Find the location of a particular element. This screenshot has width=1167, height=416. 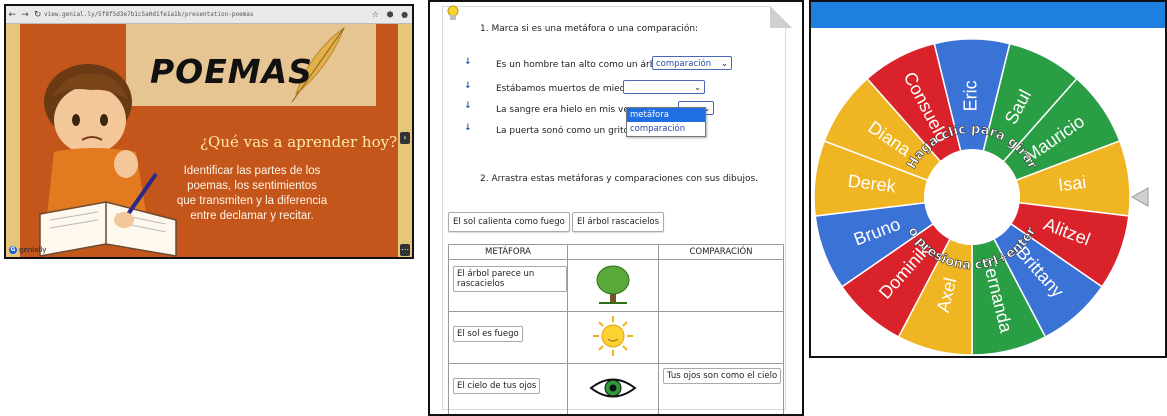

wheel-hub is located at coordinates (972, 197).